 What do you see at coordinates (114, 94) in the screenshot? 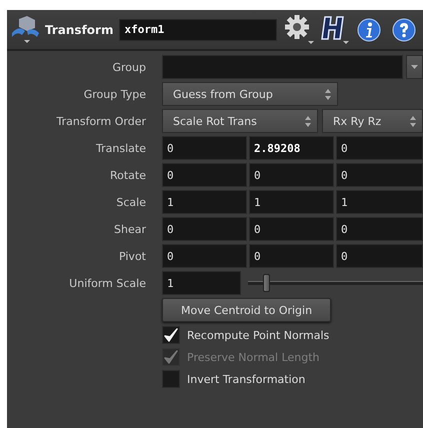
I see `parameter-label: Group Type` at bounding box center [114, 94].